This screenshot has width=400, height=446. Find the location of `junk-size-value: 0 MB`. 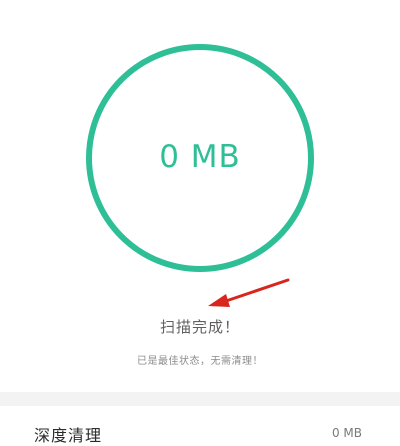

junk-size-value: 0 MB is located at coordinates (200, 157).